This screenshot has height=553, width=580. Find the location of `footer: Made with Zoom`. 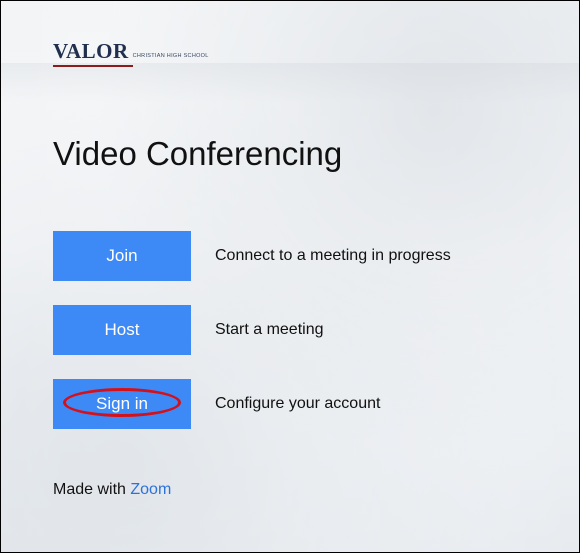

footer: Made with Zoom is located at coordinates (112, 490).